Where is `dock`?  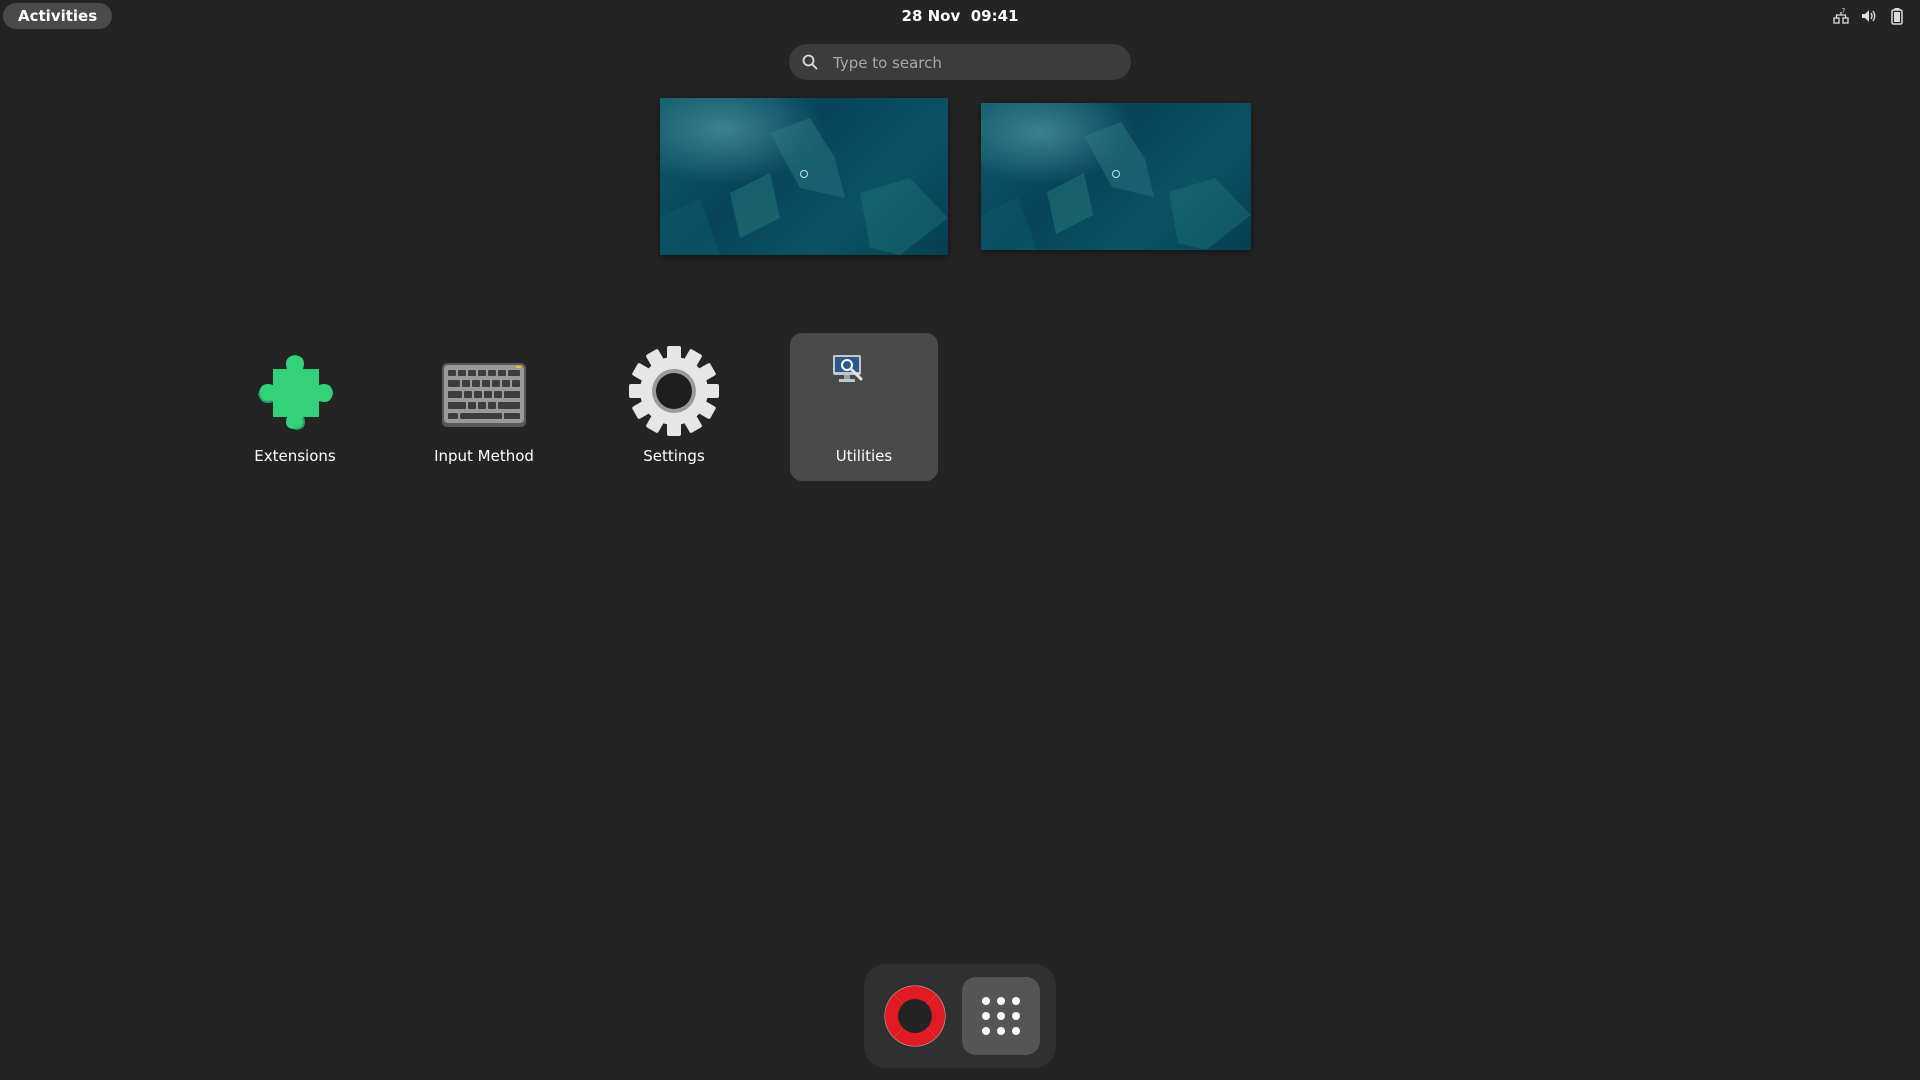
dock is located at coordinates (960, 1016).